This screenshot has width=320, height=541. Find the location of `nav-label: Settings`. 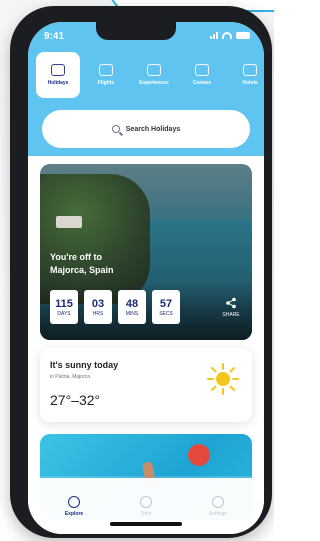

nav-label: Settings is located at coordinates (218, 513).